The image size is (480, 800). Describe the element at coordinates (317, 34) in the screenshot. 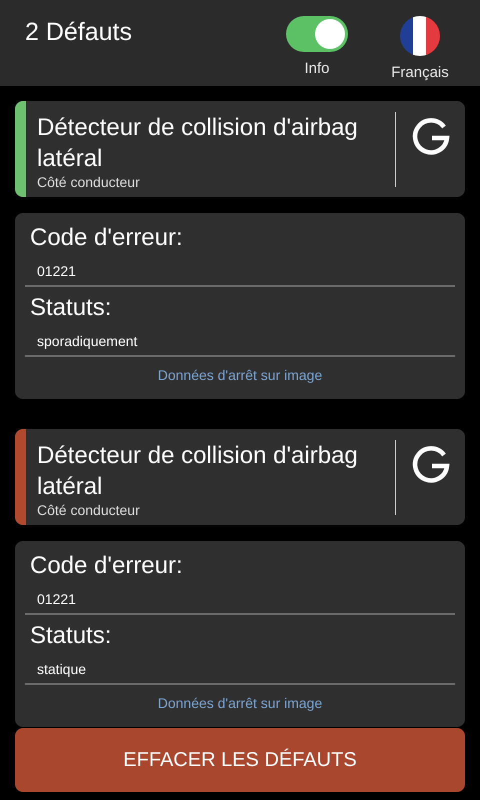

I see `info-toggle` at that location.